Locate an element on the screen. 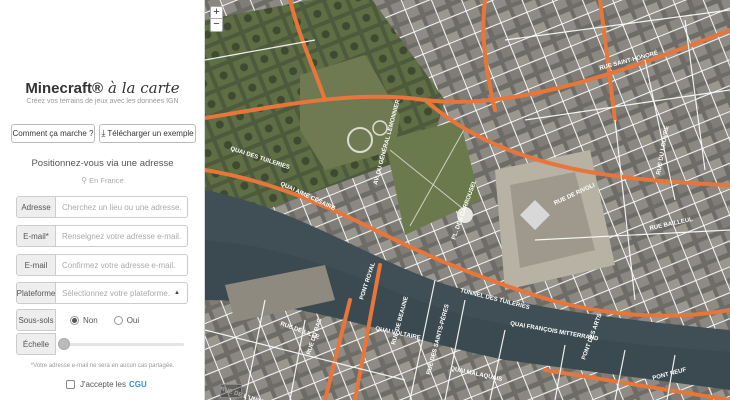  scale-slider is located at coordinates (122, 344).